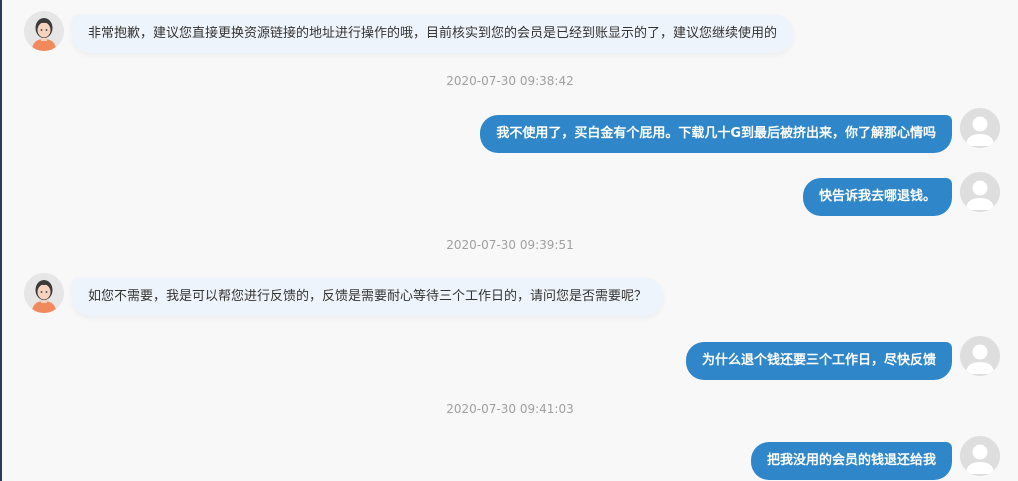 The image size is (1018, 481). Describe the element at coordinates (510, 81) in the screenshot. I see `message-timestamp: 2020-07-30 09:38:42` at that location.